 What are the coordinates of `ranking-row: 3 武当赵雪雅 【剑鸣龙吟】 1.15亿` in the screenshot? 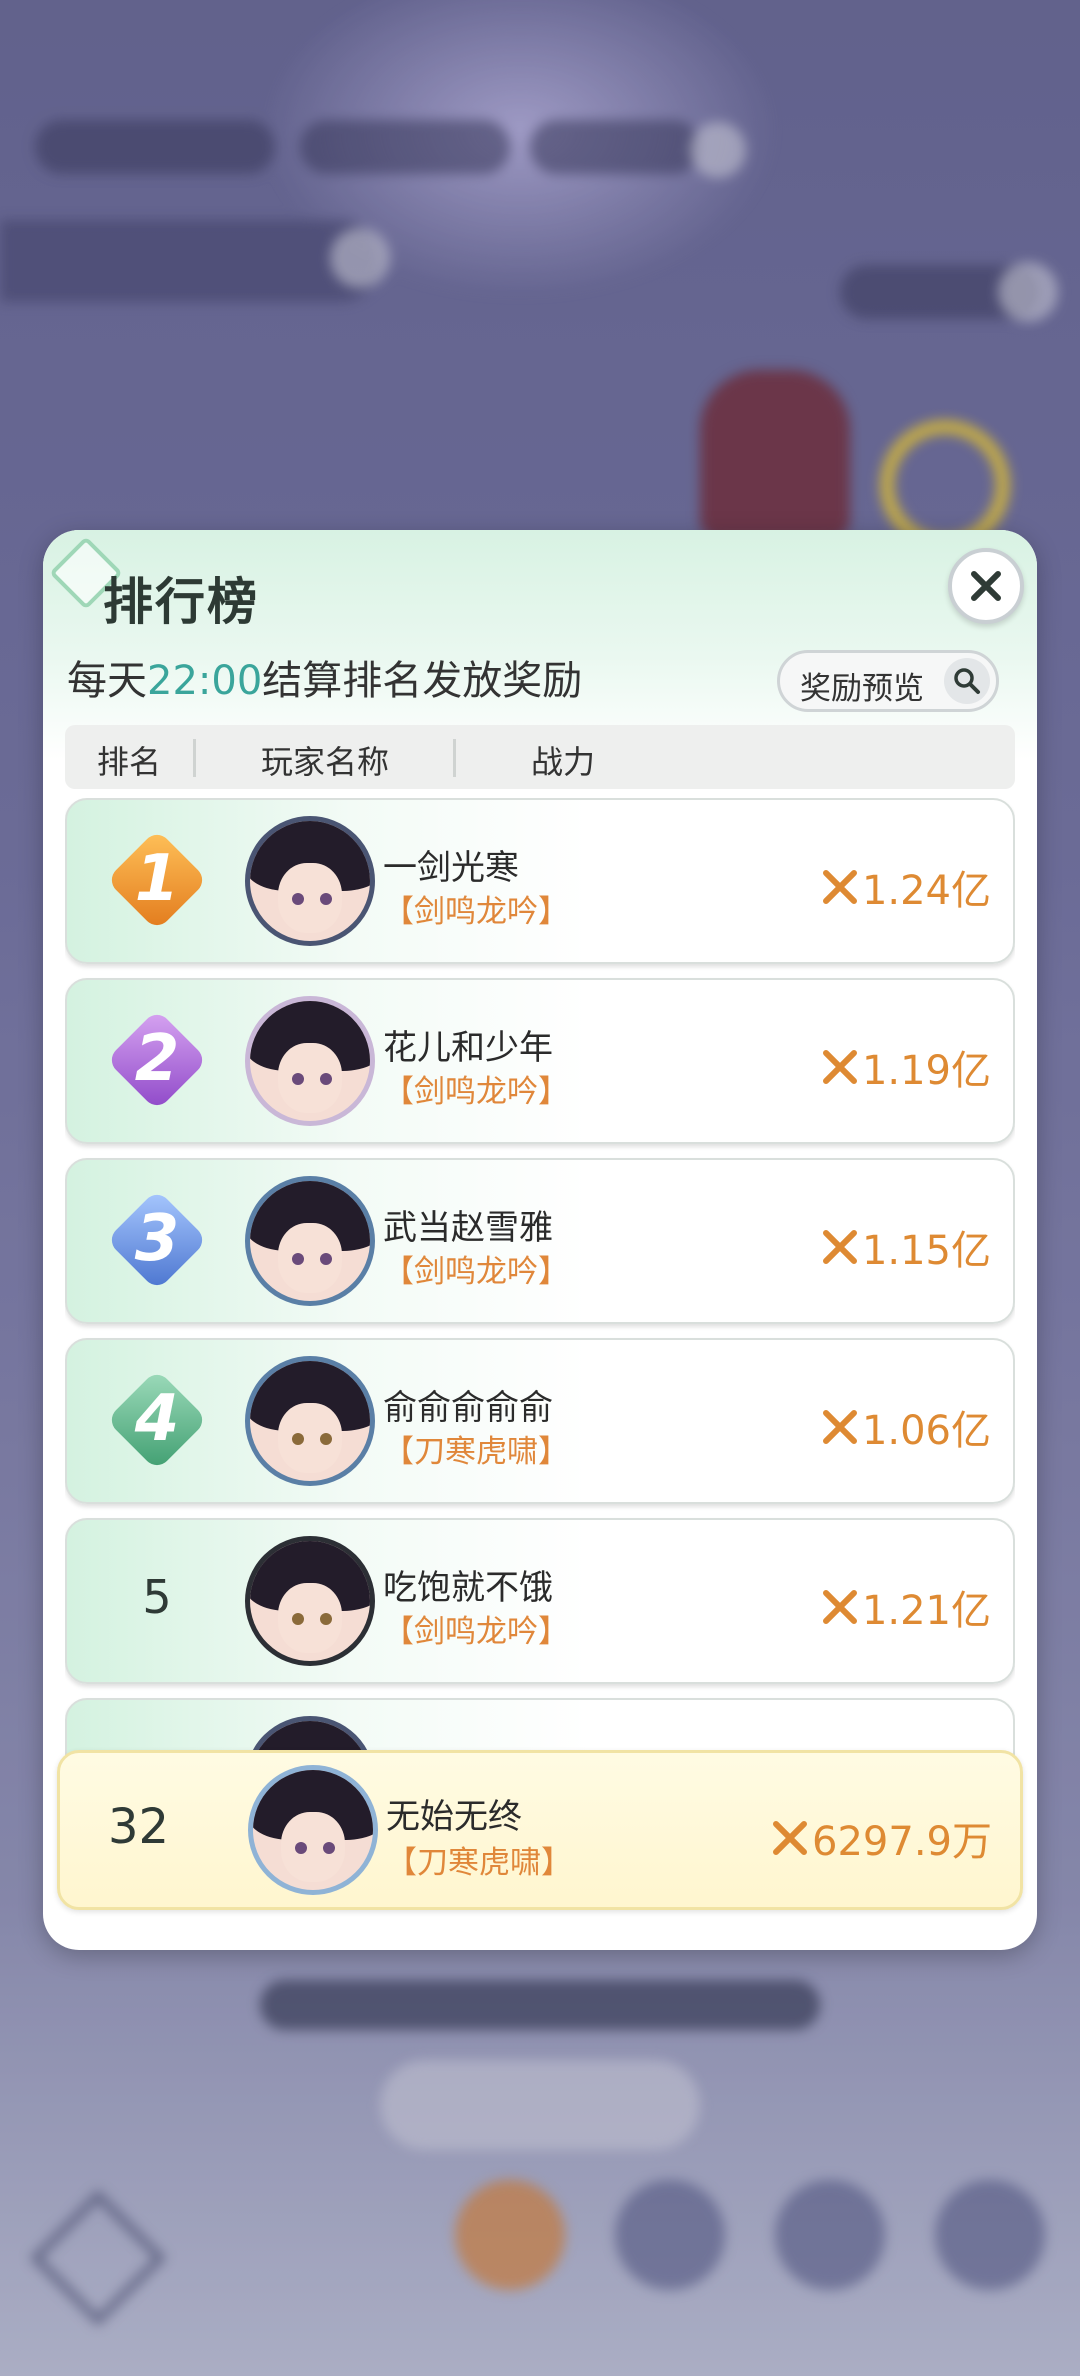 It's located at (540, 1241).